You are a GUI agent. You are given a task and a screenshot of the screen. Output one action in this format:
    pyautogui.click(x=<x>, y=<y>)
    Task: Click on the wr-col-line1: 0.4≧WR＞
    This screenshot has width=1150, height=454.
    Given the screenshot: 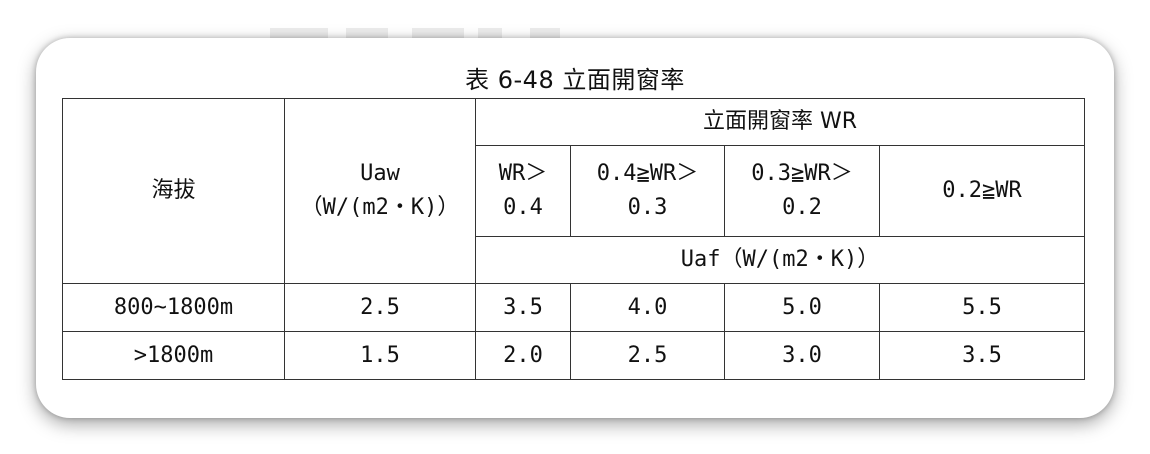 What is the action you would take?
    pyautogui.click(x=647, y=173)
    